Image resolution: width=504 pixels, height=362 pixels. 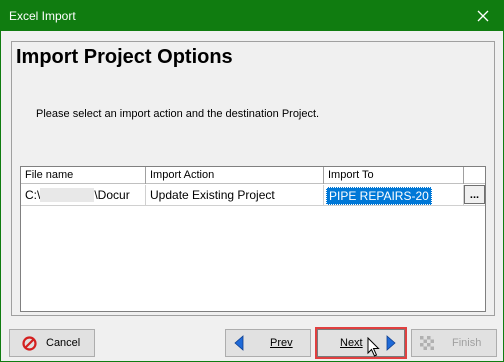 What do you see at coordinates (351, 343) in the screenshot?
I see `next-label: Next` at bounding box center [351, 343].